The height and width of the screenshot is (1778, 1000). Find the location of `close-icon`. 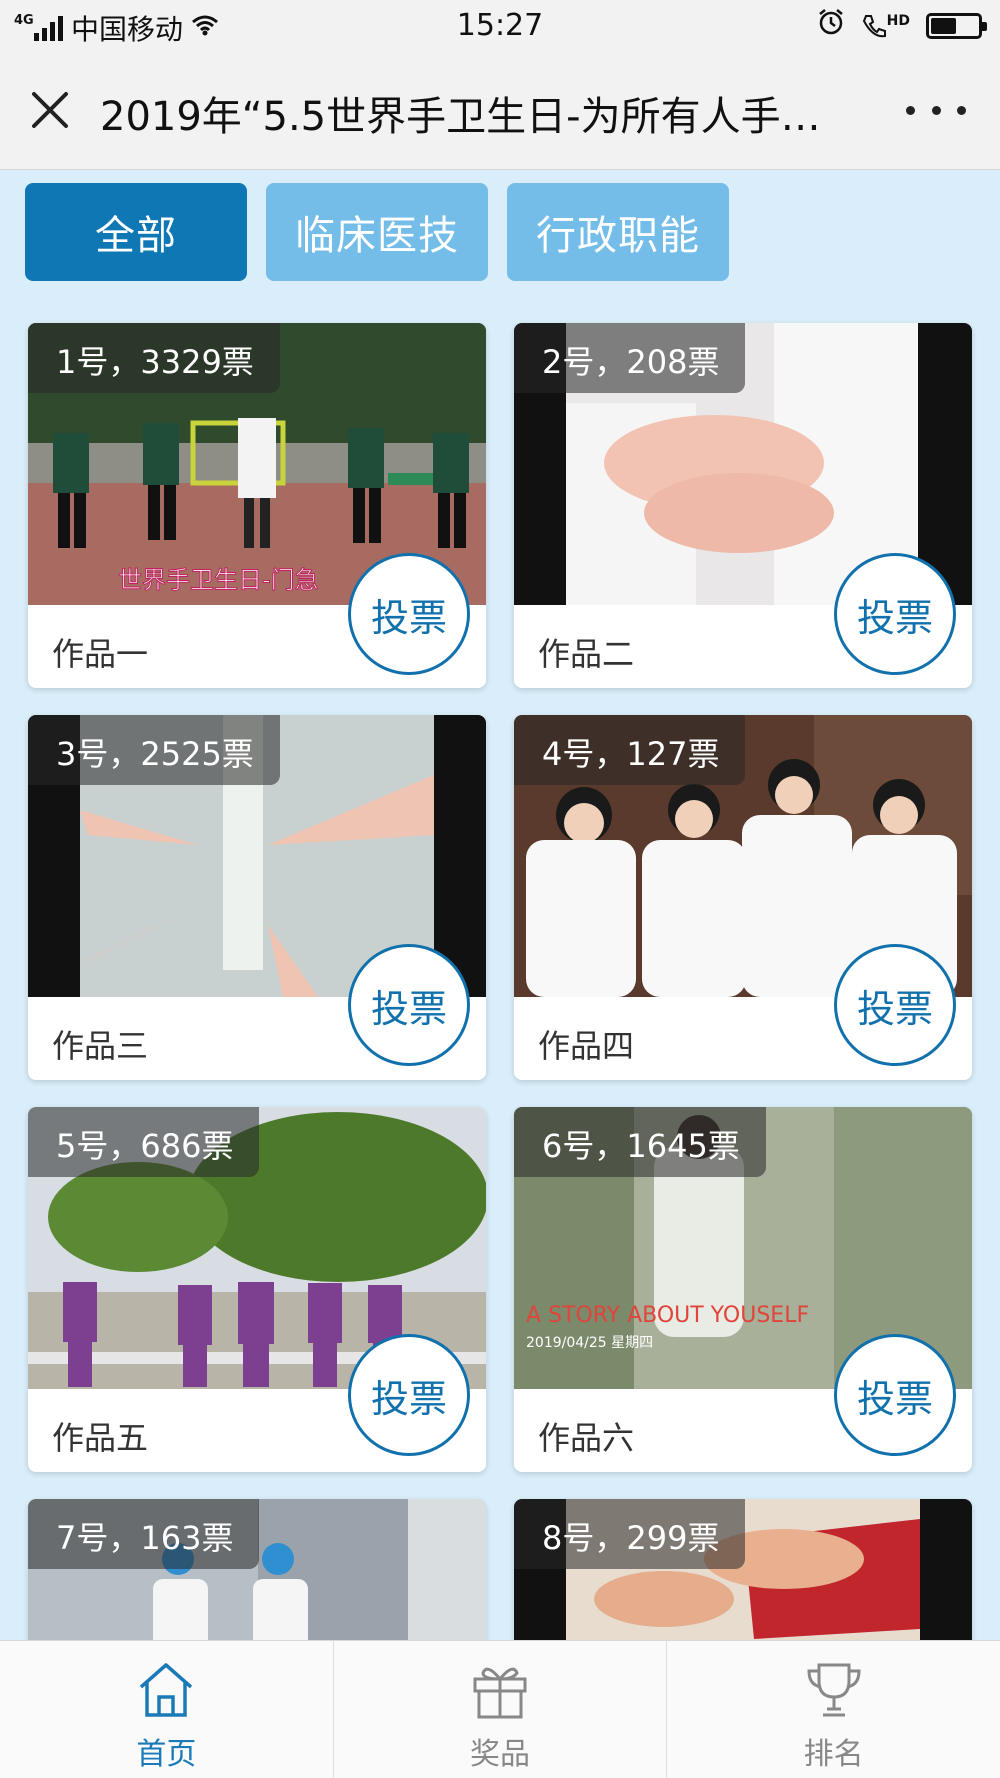

close-icon is located at coordinates (50, 110).